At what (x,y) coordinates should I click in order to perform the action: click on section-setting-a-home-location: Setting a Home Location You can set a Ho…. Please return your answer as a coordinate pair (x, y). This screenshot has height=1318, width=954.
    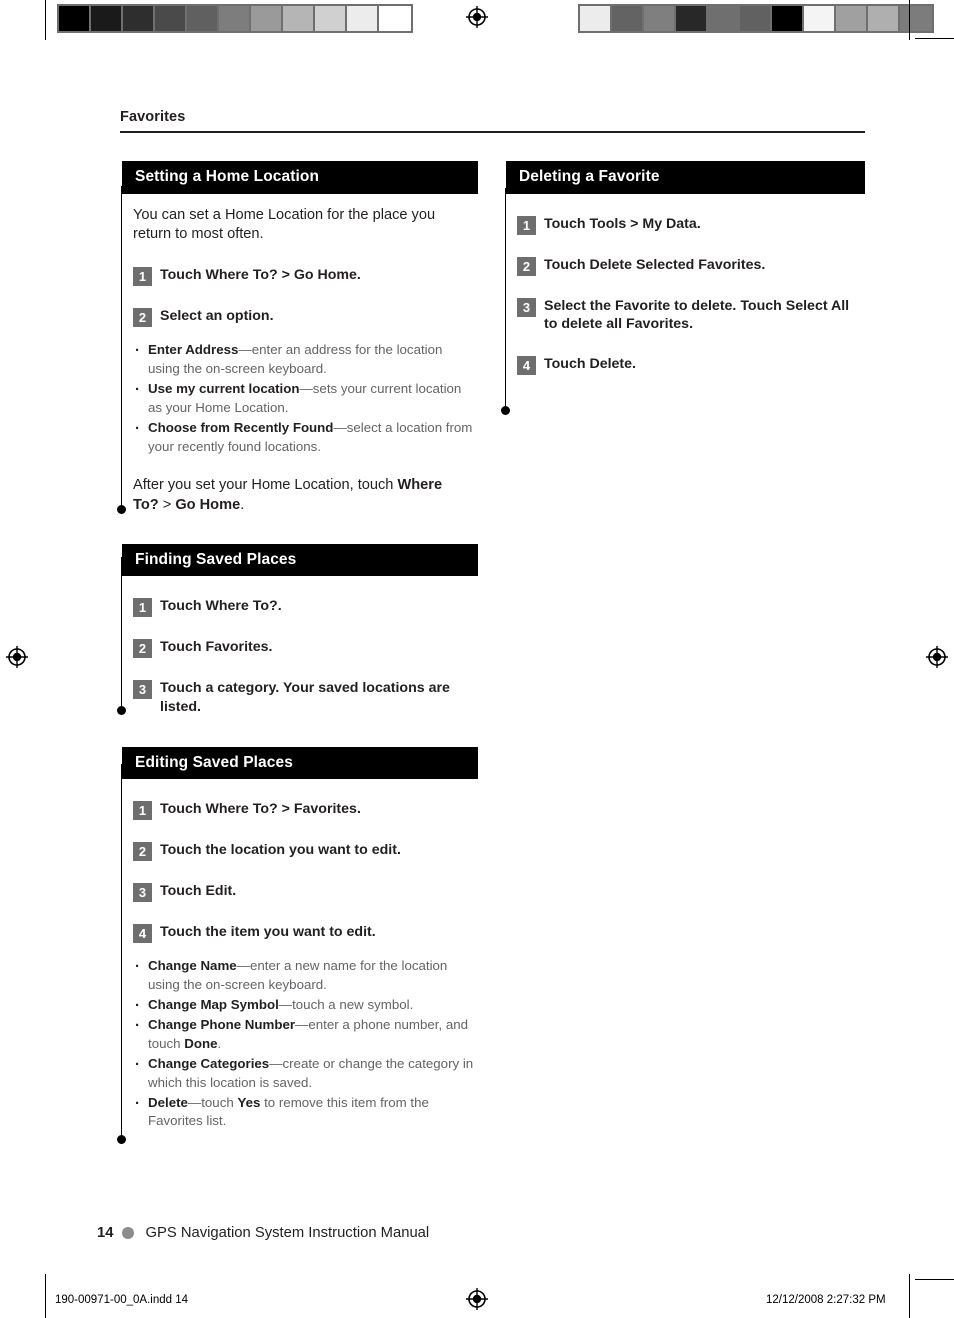
    Looking at the image, I should click on (300, 338).